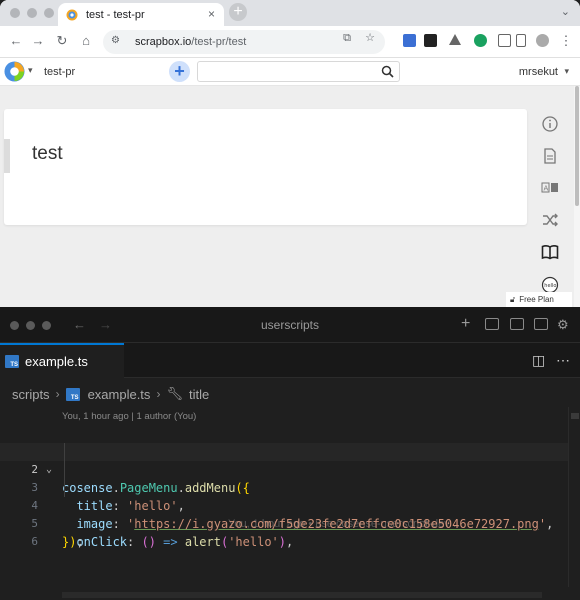 Image resolution: width=580 pixels, height=600 pixels. Describe the element at coordinates (565, 11) in the screenshot. I see `tab-search-chevron-icon: ⌄` at that location.